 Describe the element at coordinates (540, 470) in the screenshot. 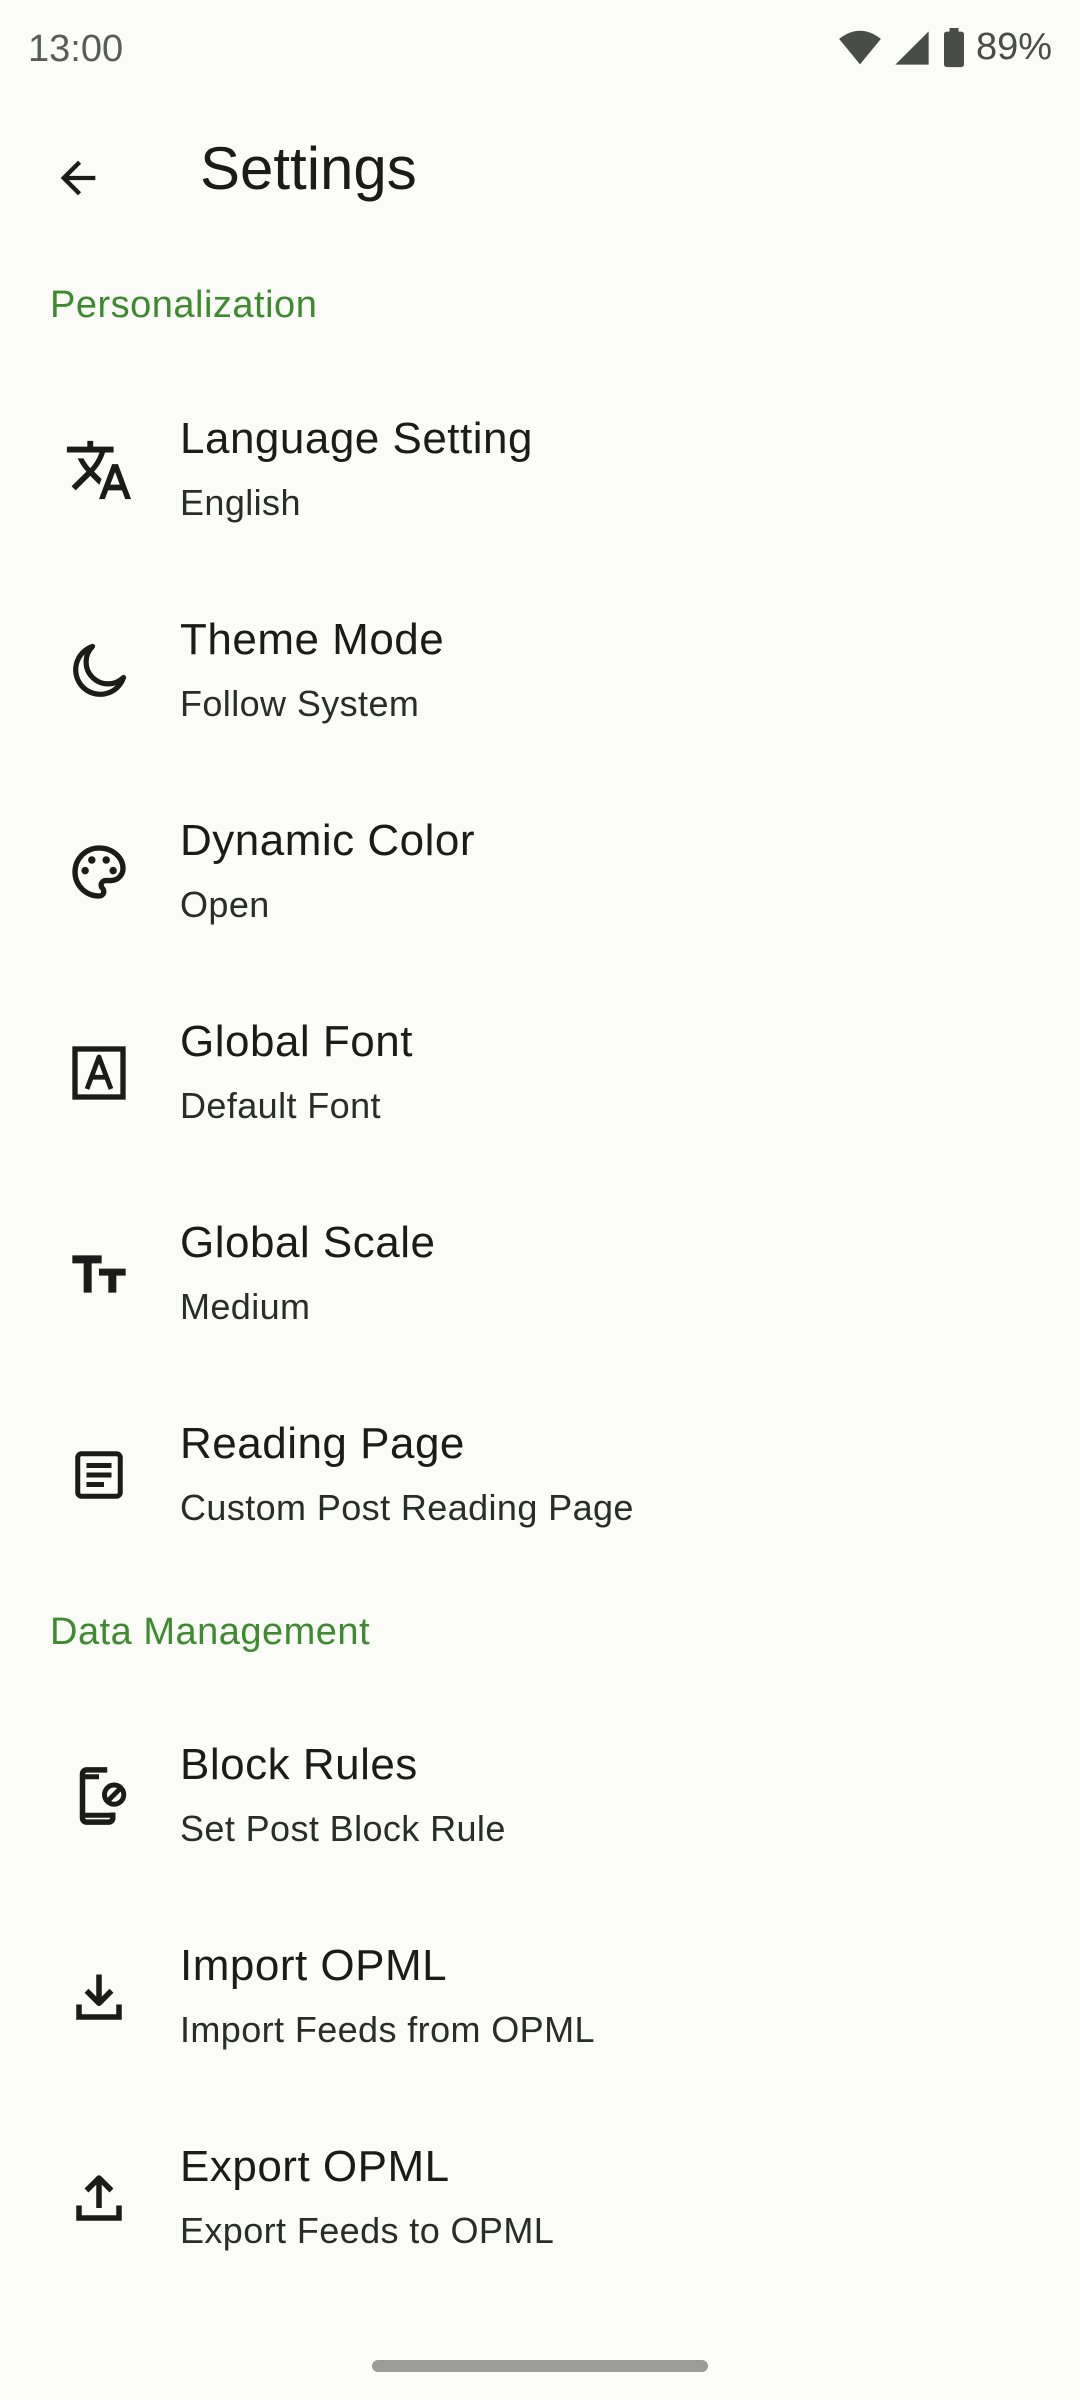

I see `setting-item-language: Language Setting English` at that location.